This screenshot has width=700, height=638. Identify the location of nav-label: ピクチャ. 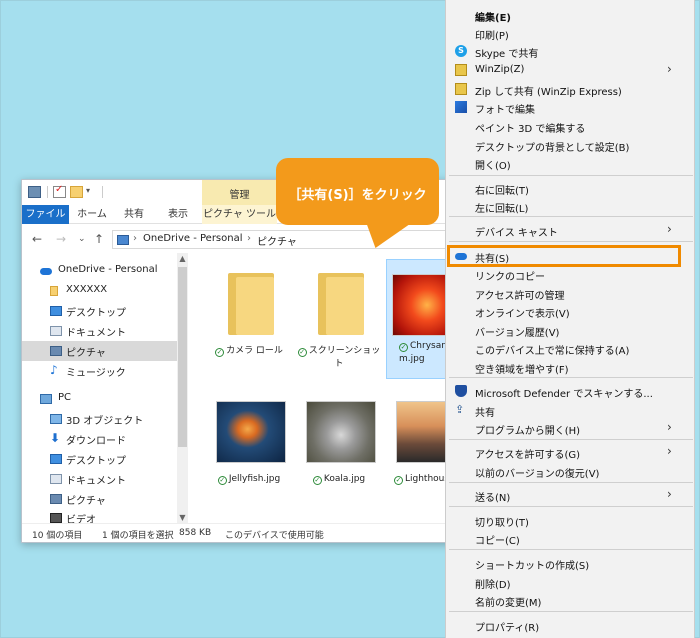
(86, 353).